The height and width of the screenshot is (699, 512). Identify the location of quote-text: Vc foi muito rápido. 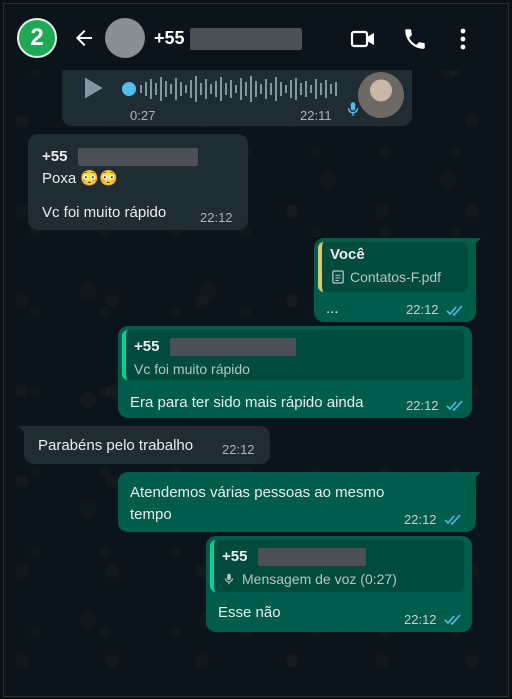
(192, 369).